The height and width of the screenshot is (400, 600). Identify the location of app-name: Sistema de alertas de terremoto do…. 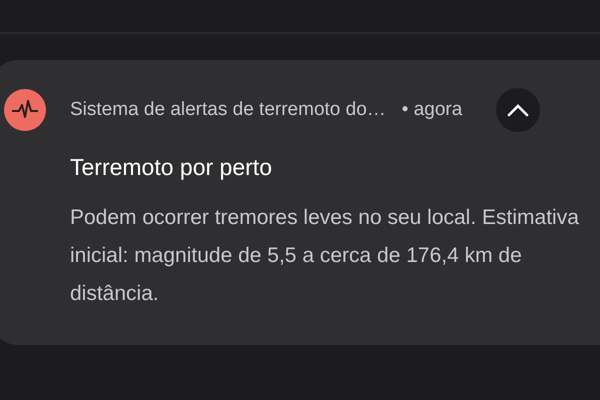
(228, 110).